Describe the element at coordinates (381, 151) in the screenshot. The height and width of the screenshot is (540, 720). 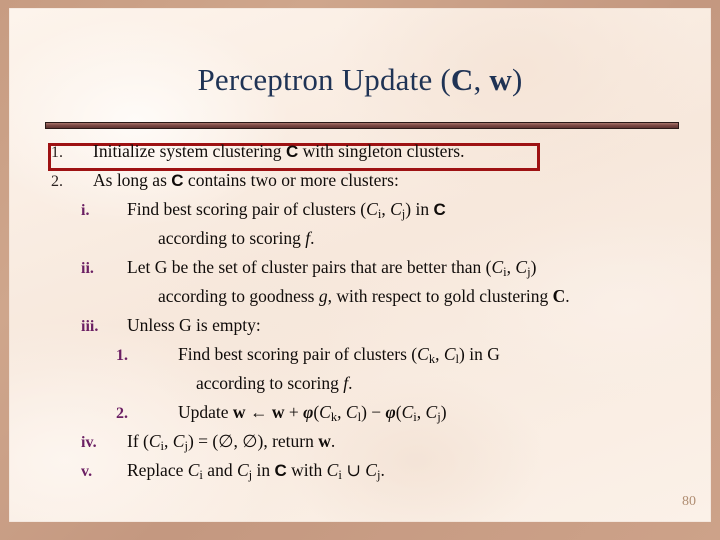
I see `text-fragment: with singleton clusters.` at that location.